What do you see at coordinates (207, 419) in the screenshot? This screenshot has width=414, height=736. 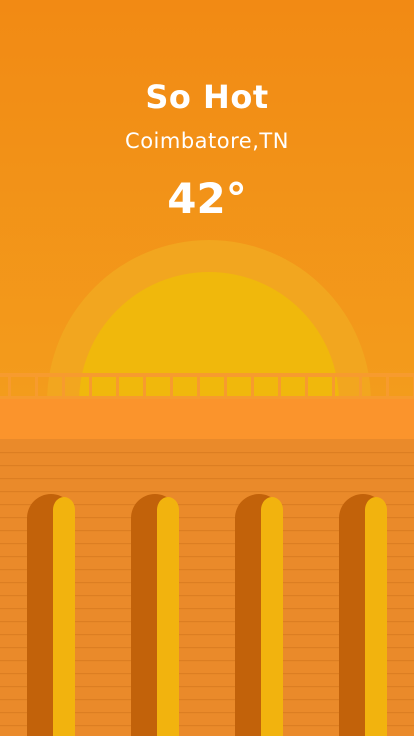 I see `bridge-deck` at bounding box center [207, 419].